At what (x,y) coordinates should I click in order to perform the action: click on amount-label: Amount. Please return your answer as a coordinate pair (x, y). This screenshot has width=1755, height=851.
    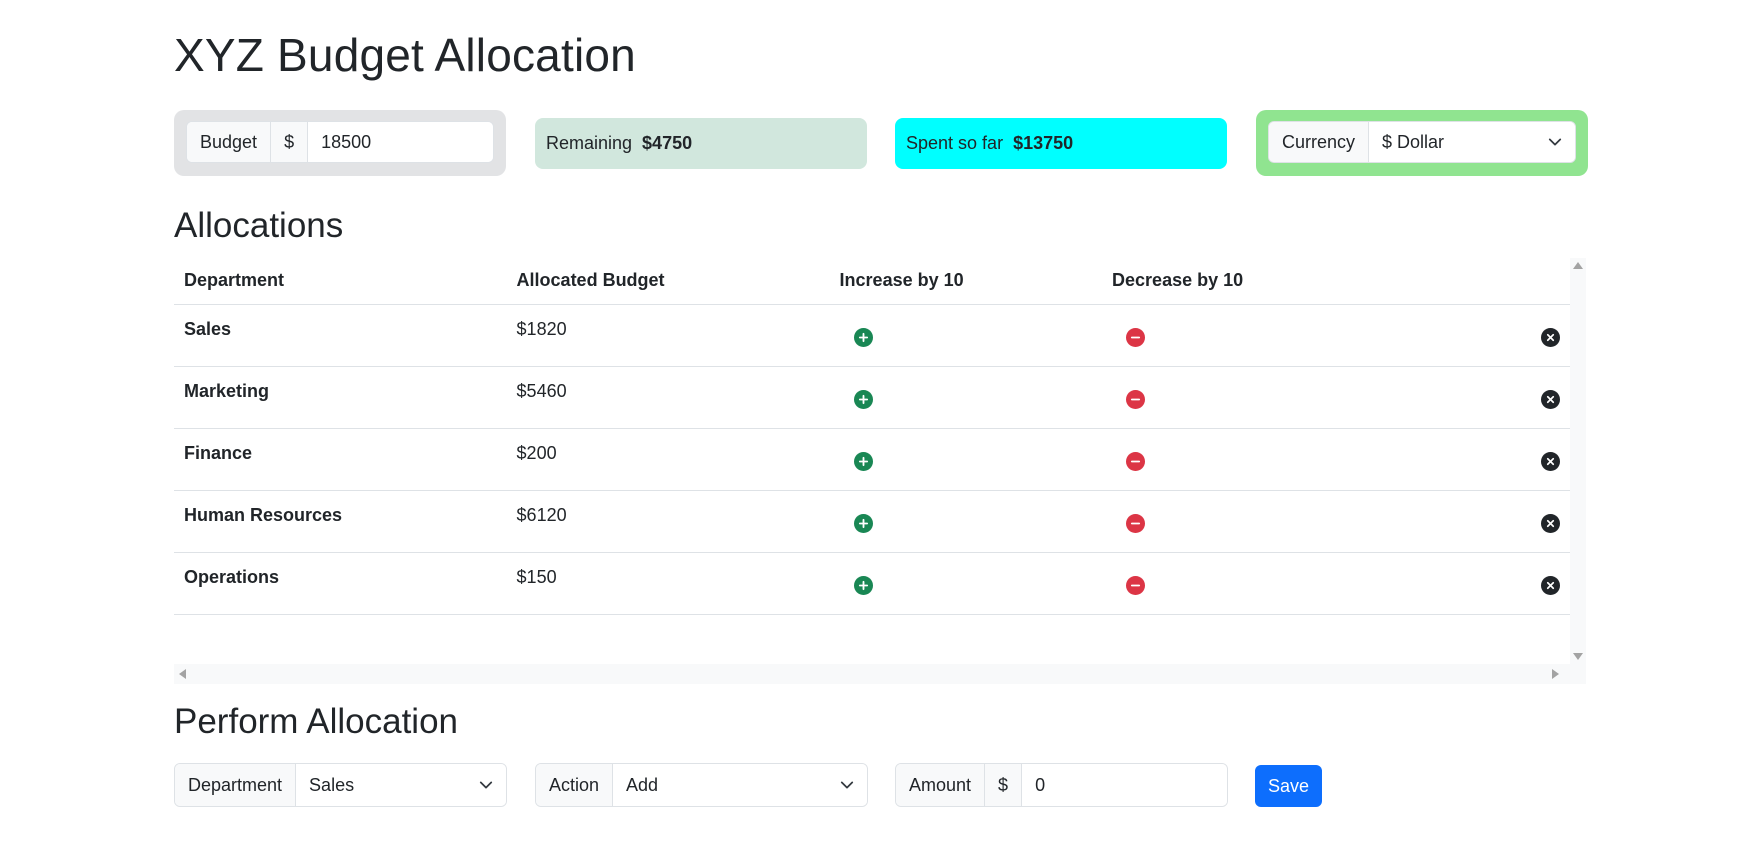
    Looking at the image, I should click on (941, 785).